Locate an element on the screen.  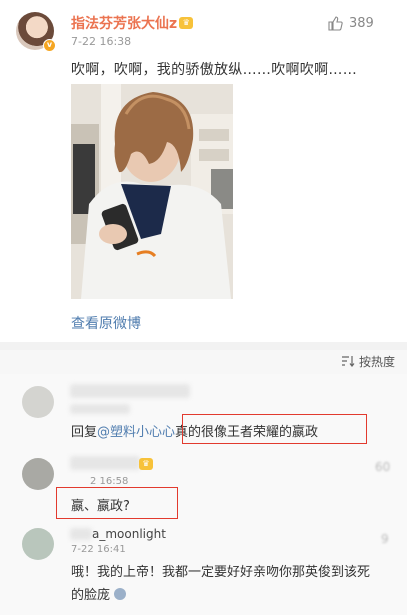
comment-time: 2 16:58 is located at coordinates (109, 481).